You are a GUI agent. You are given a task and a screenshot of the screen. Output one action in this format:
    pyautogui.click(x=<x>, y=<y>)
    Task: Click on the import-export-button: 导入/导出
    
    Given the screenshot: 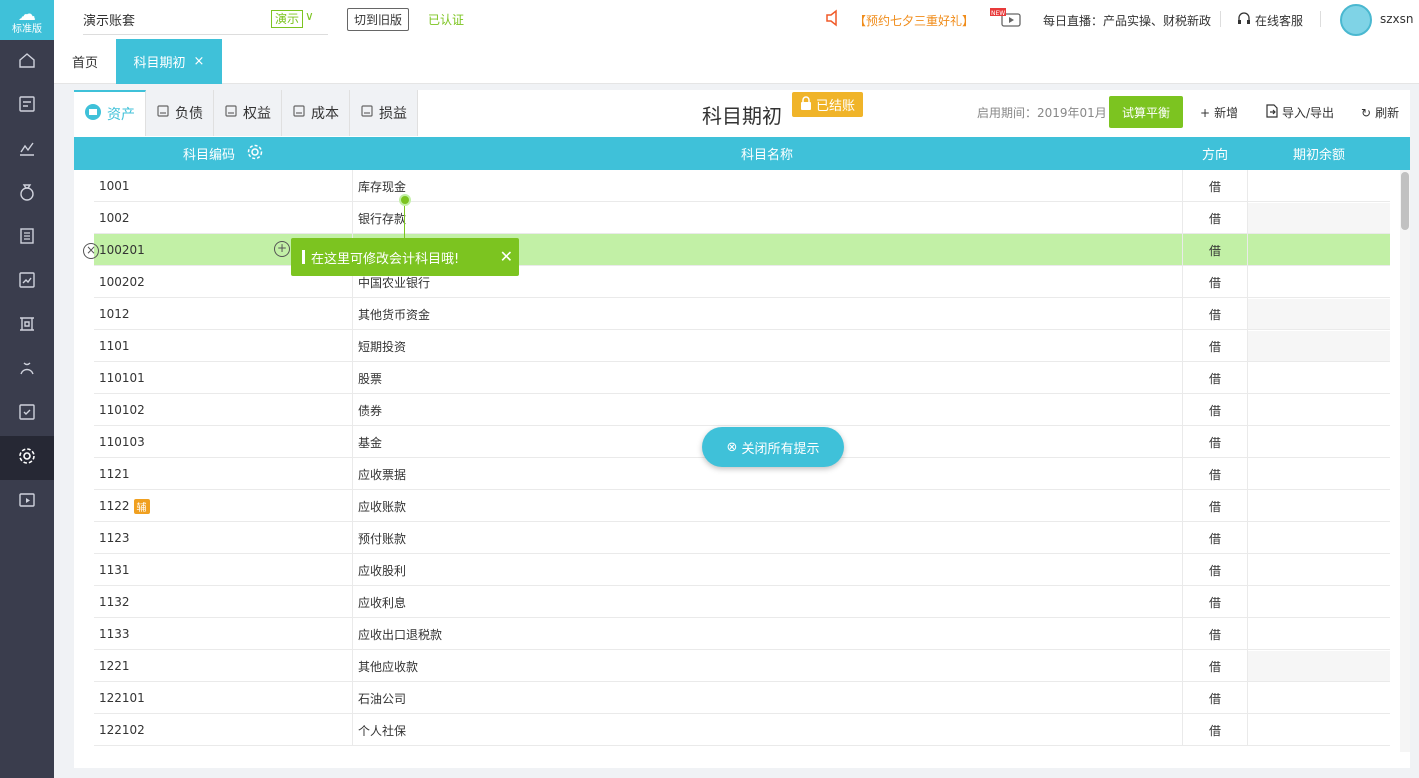 What is the action you would take?
    pyautogui.click(x=1300, y=112)
    